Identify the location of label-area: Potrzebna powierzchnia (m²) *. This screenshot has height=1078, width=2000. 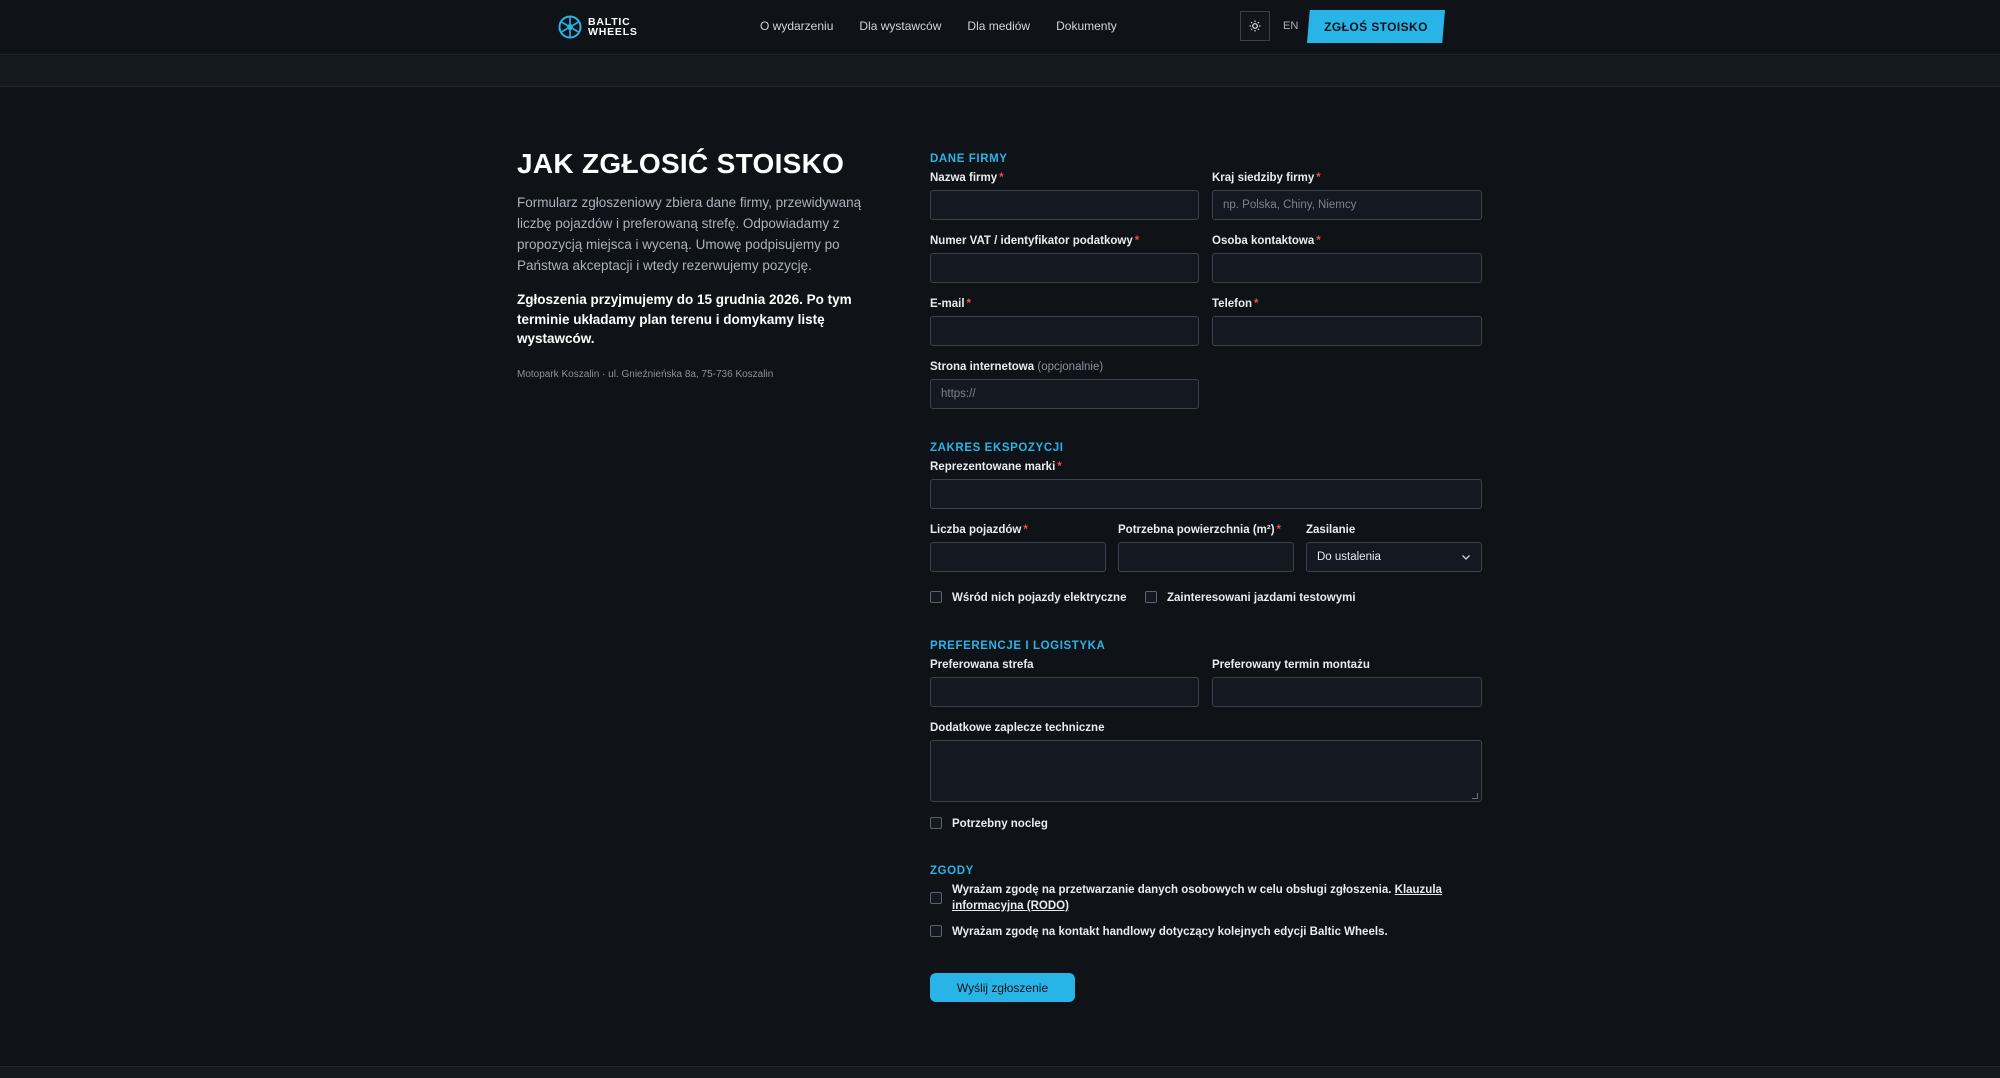
(1199, 530).